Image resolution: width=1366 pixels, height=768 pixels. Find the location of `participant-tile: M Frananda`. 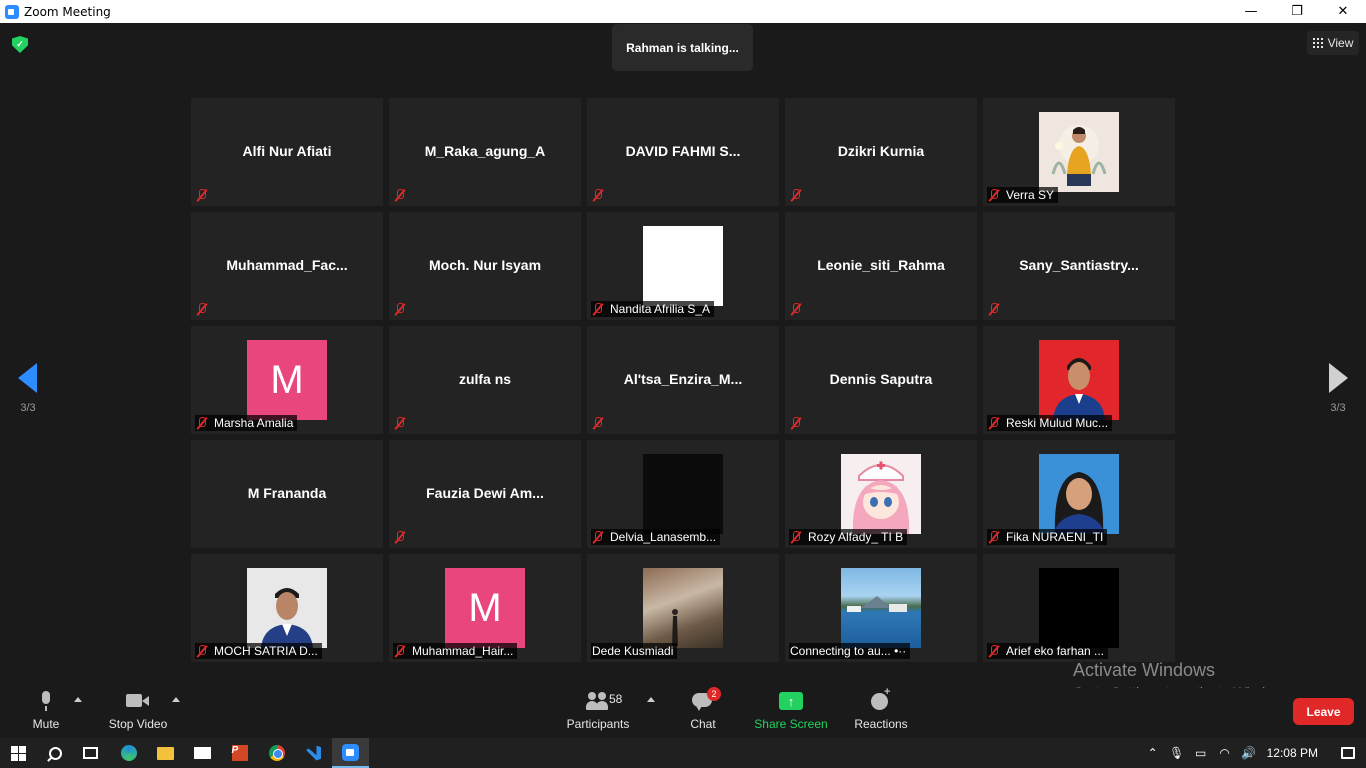

participant-tile: M Frananda is located at coordinates (287, 494).